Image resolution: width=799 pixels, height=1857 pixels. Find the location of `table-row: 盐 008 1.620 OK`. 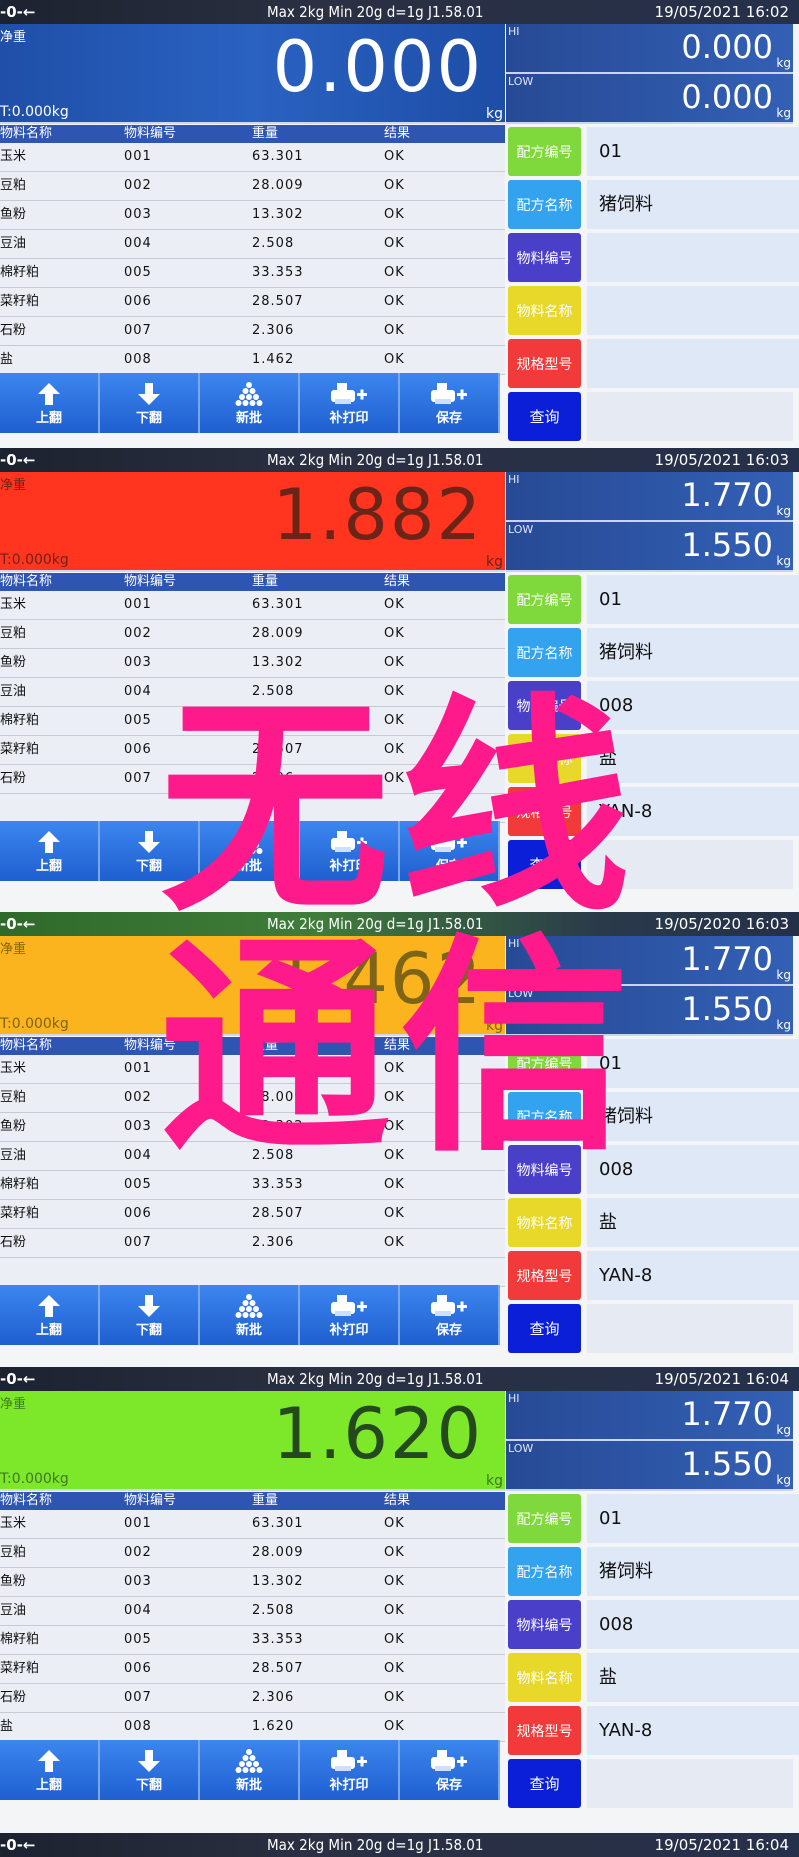

table-row: 盐 008 1.620 OK is located at coordinates (252, 1727).